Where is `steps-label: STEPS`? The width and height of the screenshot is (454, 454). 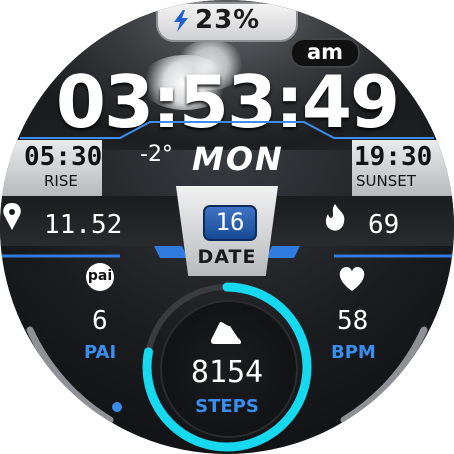 steps-label: STEPS is located at coordinates (227, 406).